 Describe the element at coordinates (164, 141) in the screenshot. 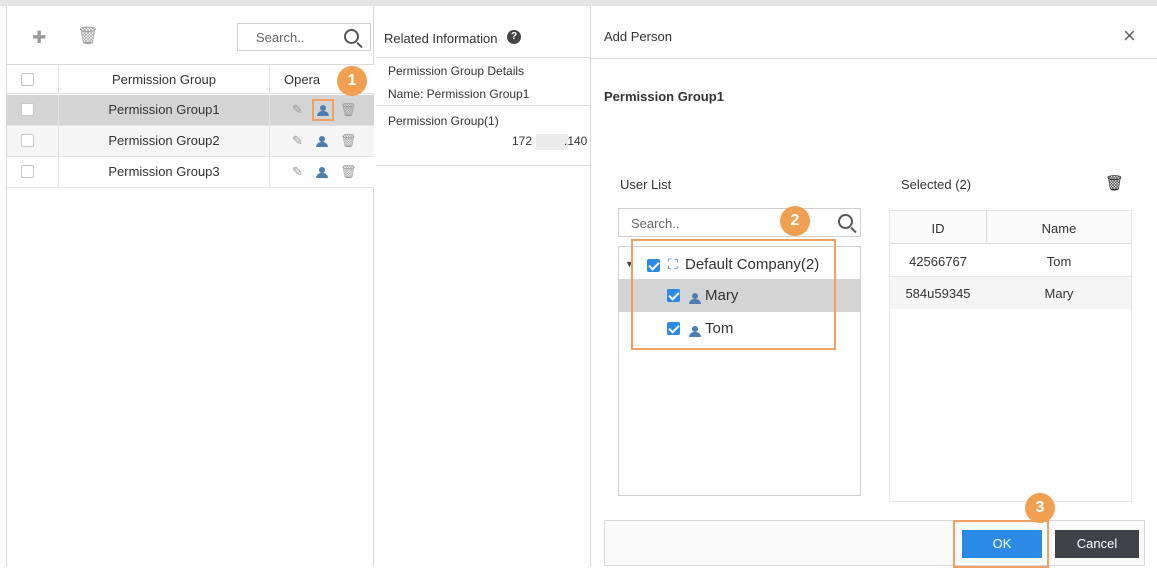

I see `row-name: Permission Group2` at that location.